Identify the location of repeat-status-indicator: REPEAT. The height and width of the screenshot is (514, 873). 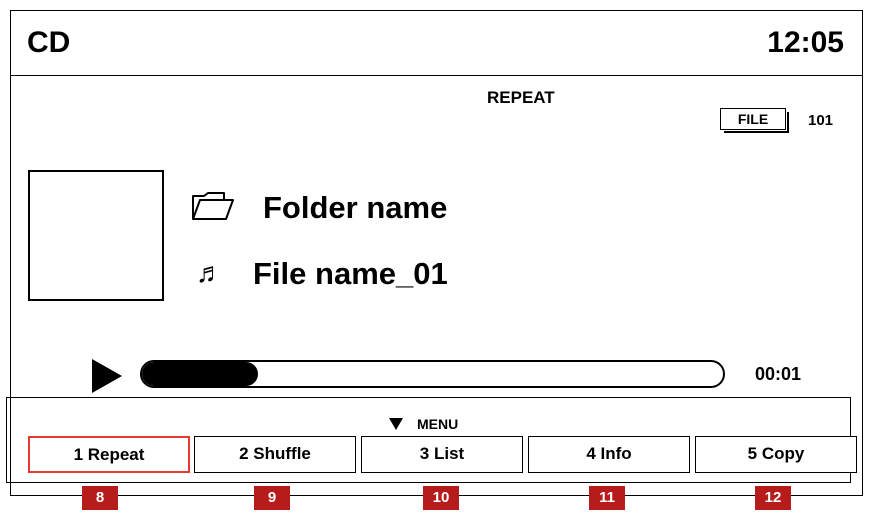
(521, 97).